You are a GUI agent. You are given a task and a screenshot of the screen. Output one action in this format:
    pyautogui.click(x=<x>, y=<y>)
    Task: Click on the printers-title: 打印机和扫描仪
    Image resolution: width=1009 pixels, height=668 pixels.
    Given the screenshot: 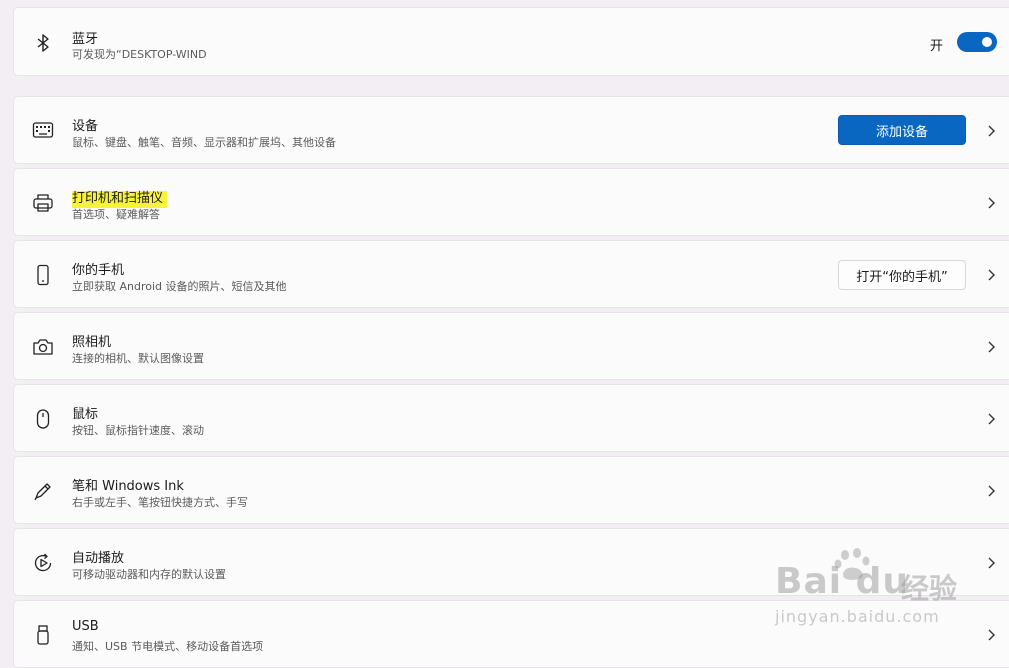 What is the action you would take?
    pyautogui.click(x=120, y=197)
    